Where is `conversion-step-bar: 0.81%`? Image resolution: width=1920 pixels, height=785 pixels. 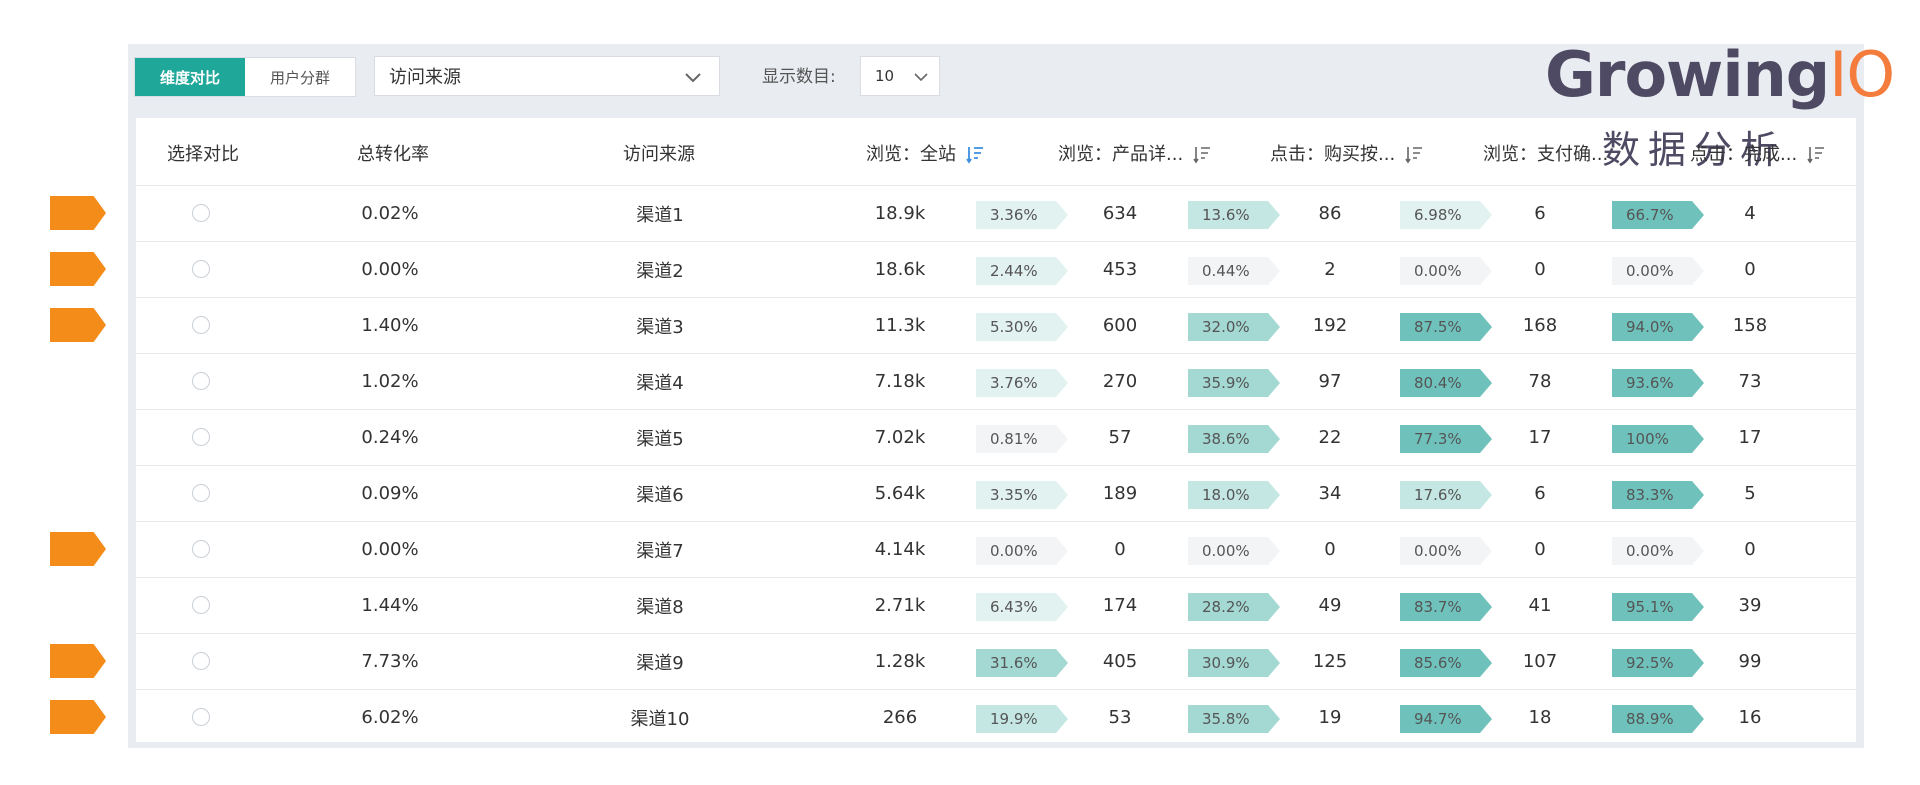 conversion-step-bar: 0.81% is located at coordinates (1022, 439).